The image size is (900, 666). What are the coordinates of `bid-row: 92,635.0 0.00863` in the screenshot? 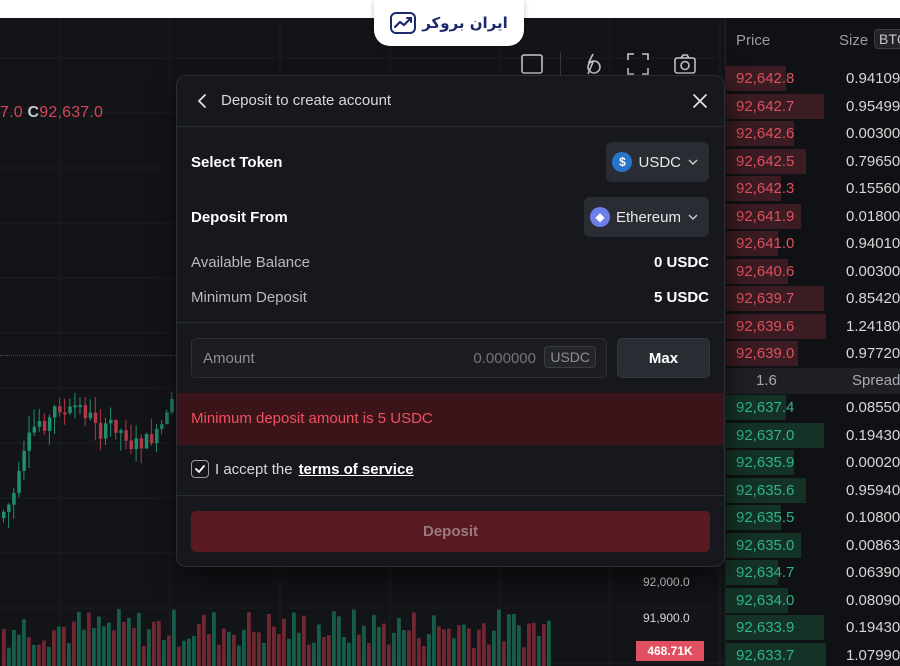 It's located at (813, 545).